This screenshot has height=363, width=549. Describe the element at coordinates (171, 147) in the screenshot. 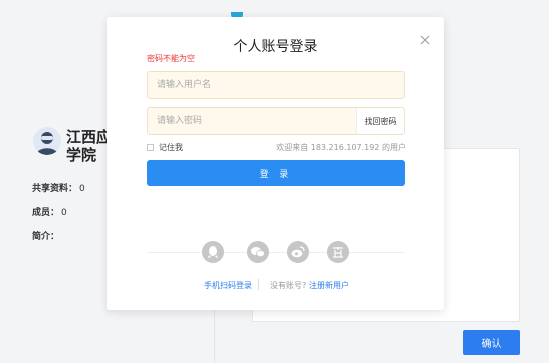

I see `remember-label: 记住我` at that location.